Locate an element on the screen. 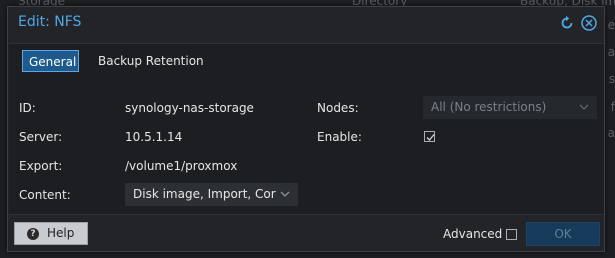  content-label: Content: is located at coordinates (45, 195).